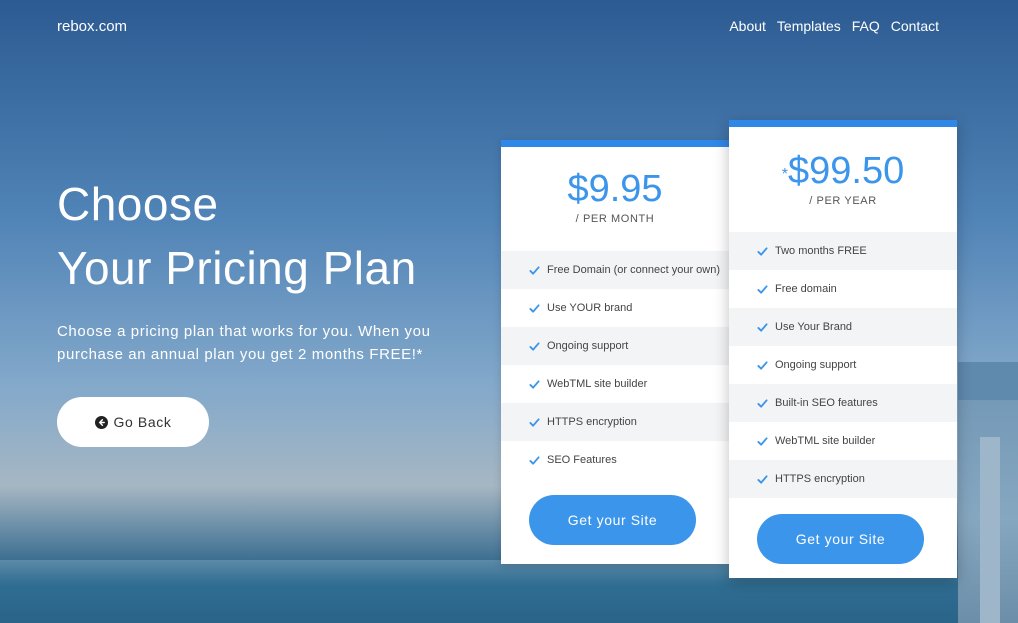 This screenshot has width=1018, height=623. Describe the element at coordinates (843, 201) in the screenshot. I see `plan-period: / PER YEAR` at that location.